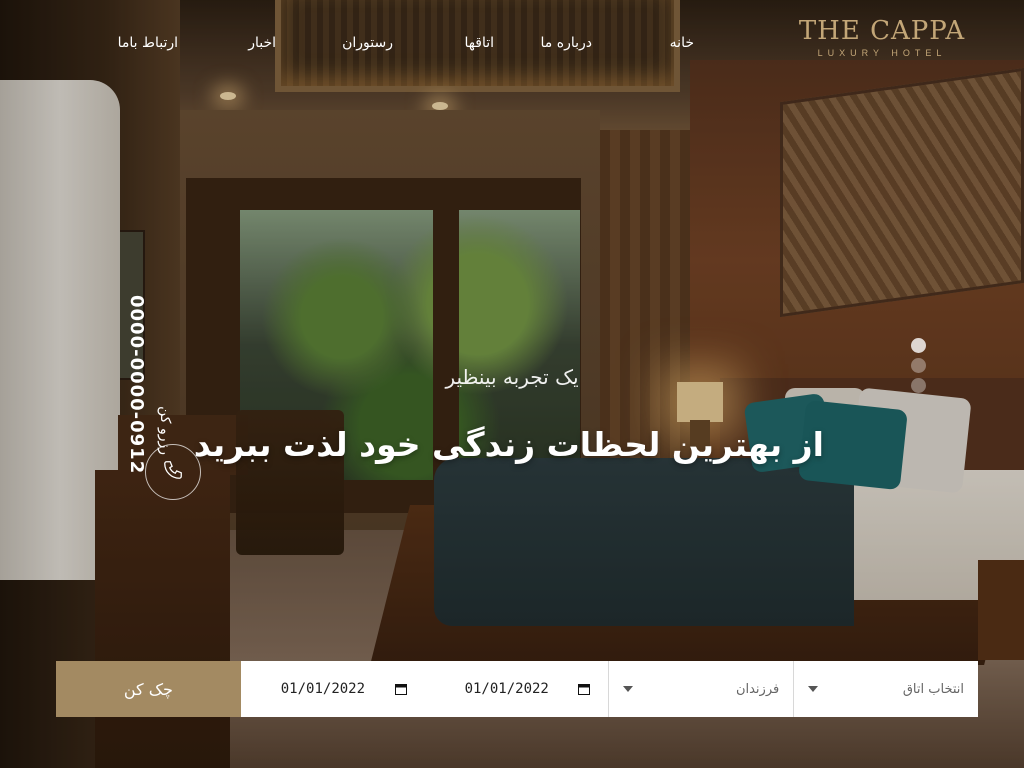  I want to click on children-placeholder: فرزندان, so click(757, 689).